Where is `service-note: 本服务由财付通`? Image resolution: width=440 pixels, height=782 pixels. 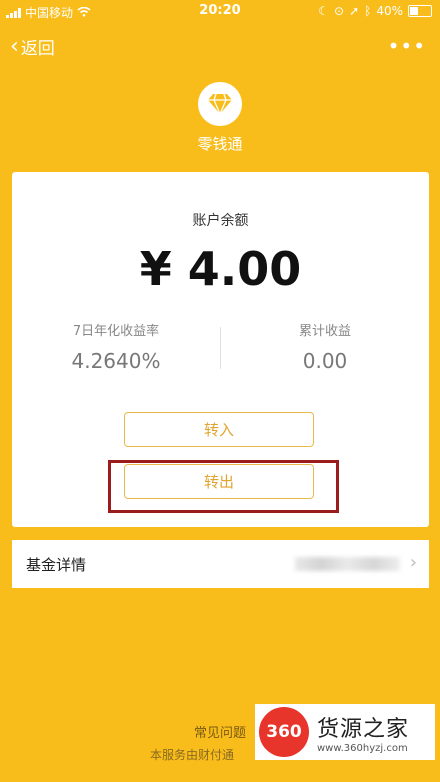 service-note: 本服务由财付通 is located at coordinates (192, 755).